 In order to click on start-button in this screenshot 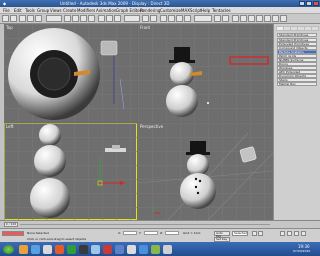, I will do `click(8, 249)`.